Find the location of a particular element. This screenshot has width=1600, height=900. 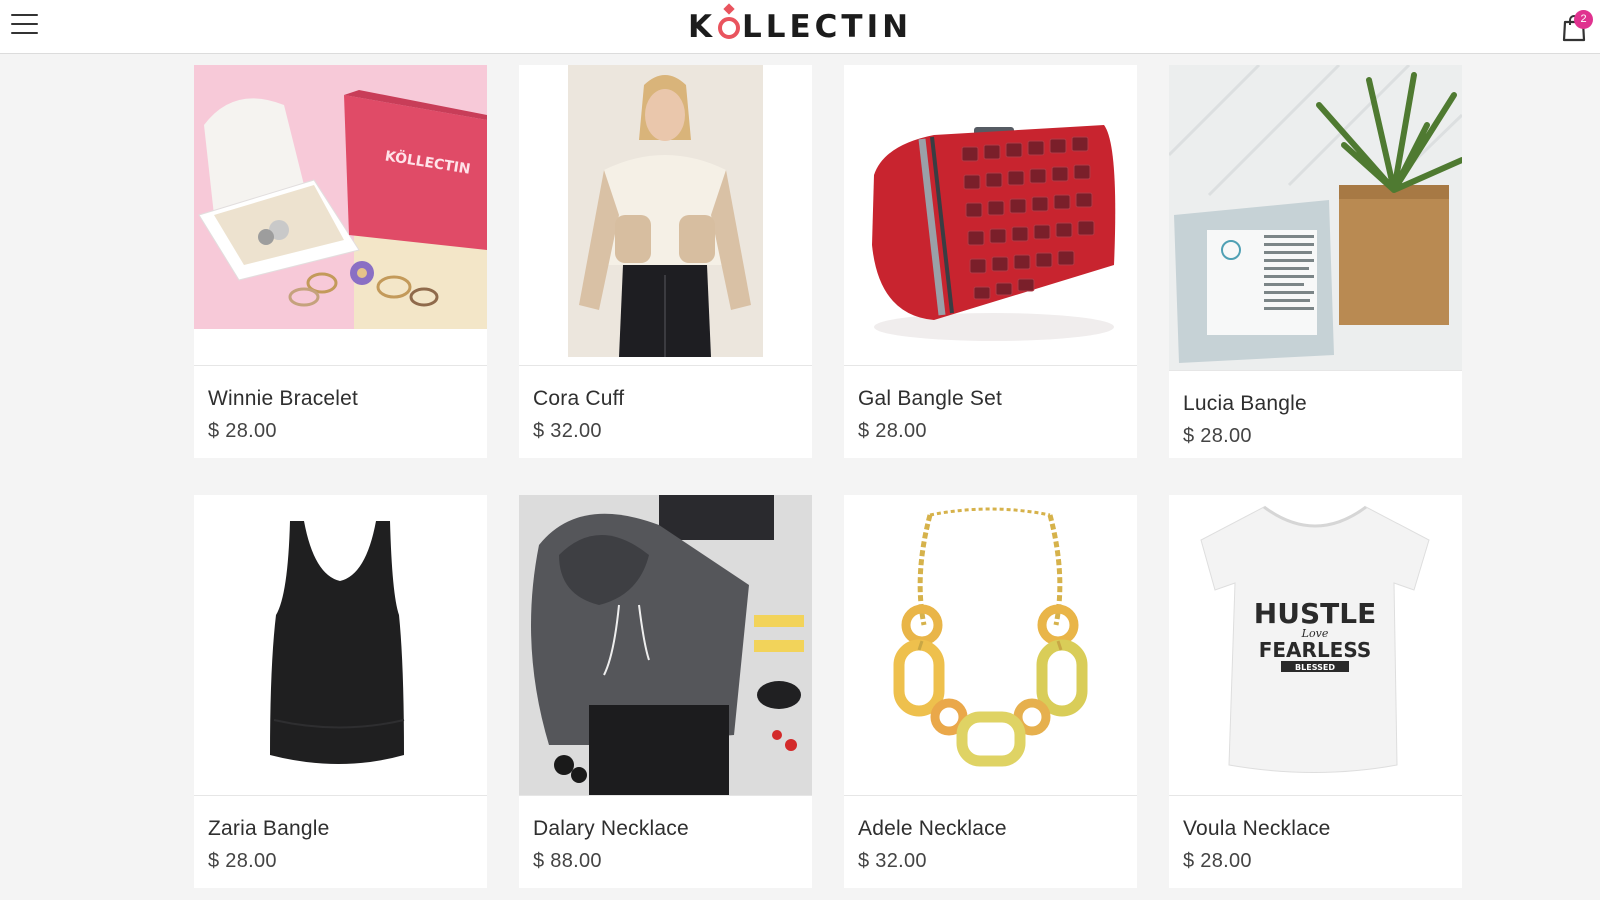

product-card-cora-cuff: Cora Cuff $ 32.00 is located at coordinates (665, 261).